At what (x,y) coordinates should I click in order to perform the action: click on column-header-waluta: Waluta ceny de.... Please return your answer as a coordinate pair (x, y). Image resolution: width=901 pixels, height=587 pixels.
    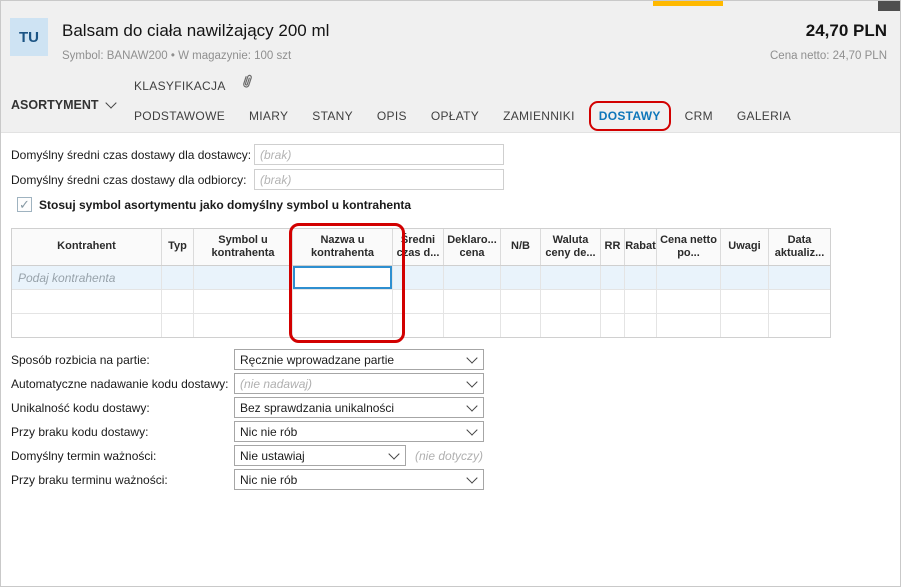
    Looking at the image, I should click on (571, 247).